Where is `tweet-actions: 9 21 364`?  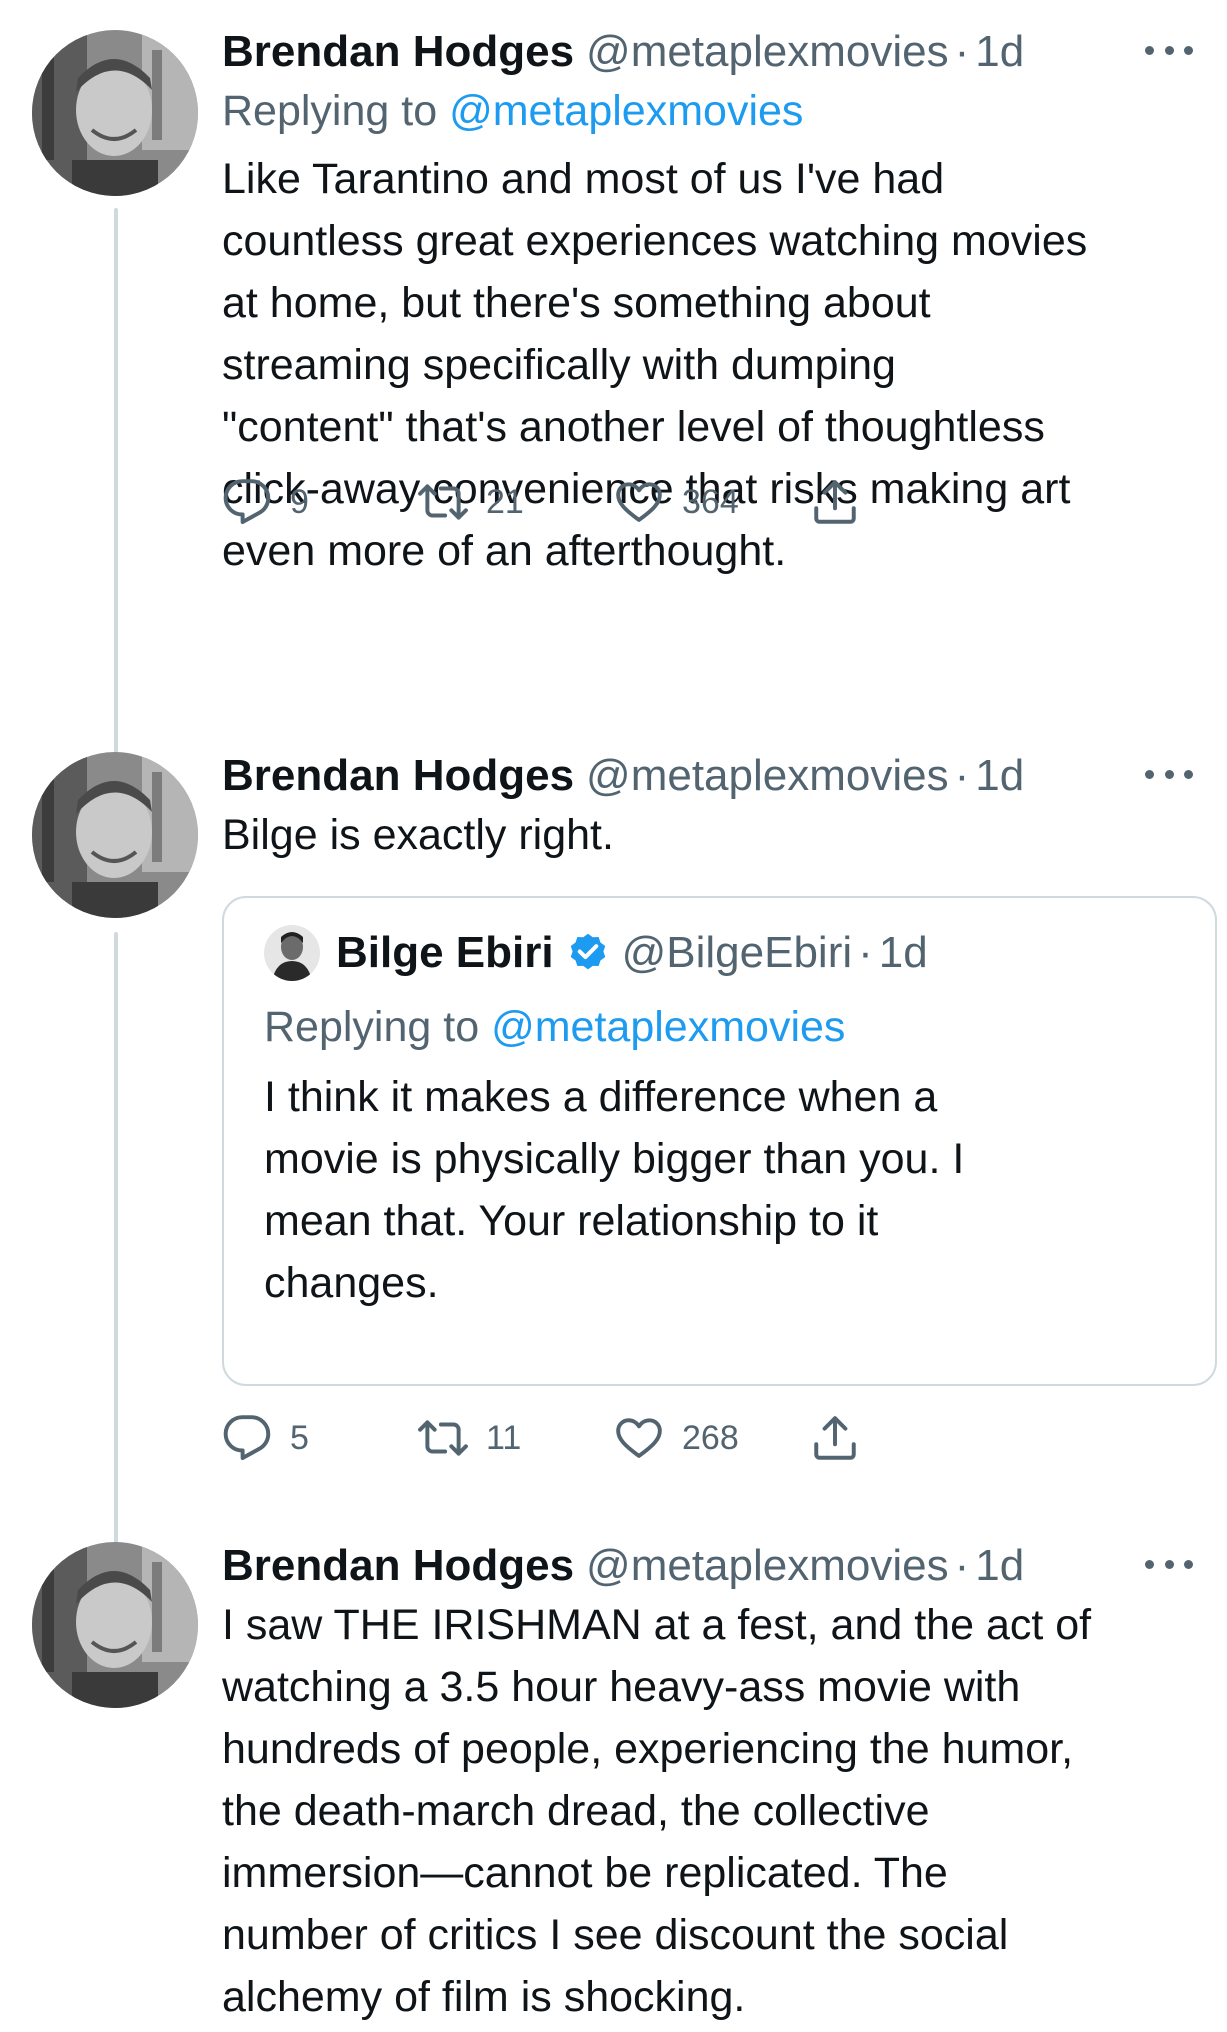 tweet-actions: 9 21 364 is located at coordinates (632, 502).